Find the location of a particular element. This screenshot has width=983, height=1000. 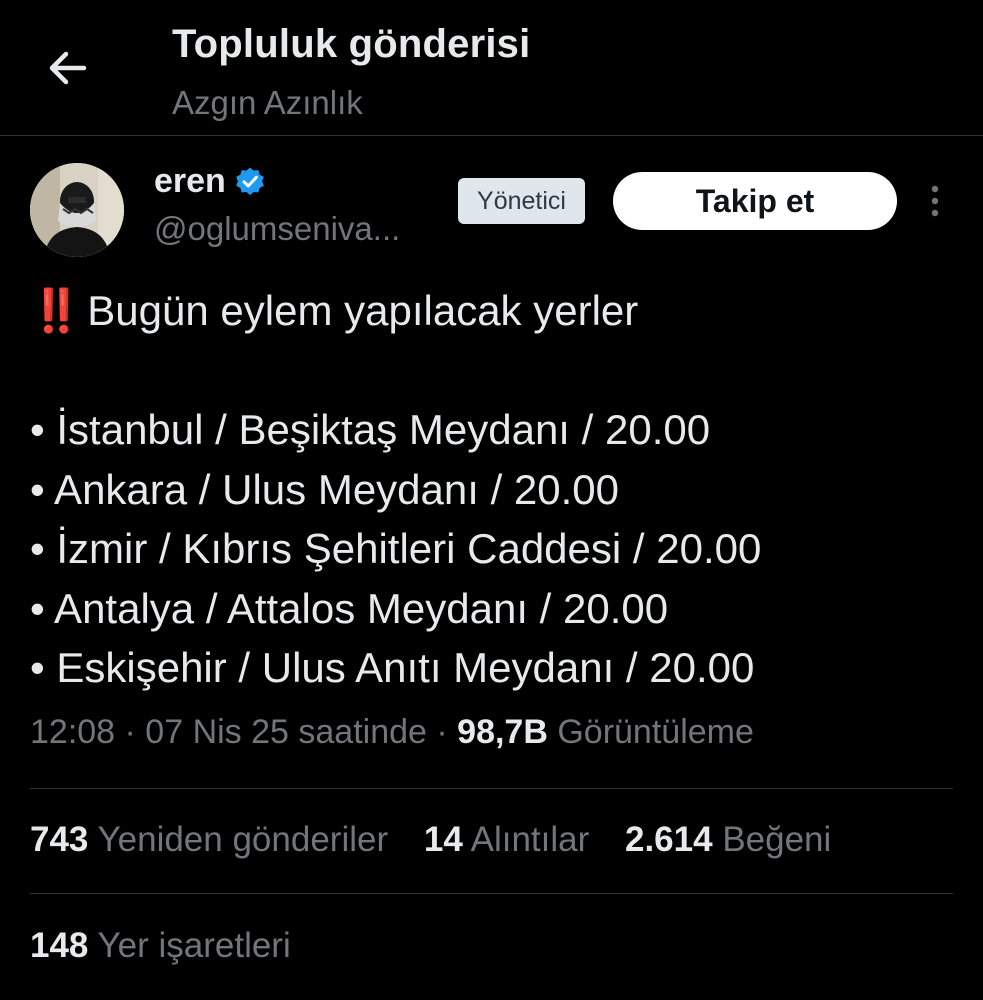

author-name-row: eren is located at coordinates (210, 181).